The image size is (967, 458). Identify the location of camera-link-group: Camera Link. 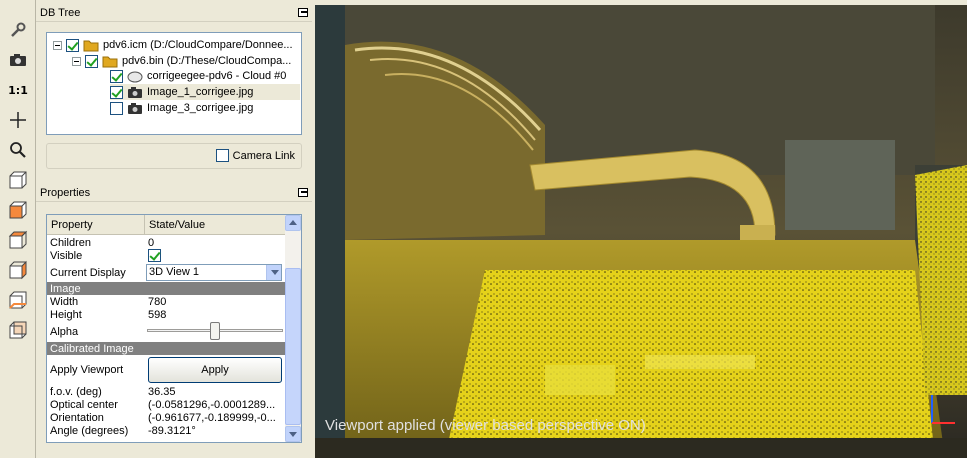
(174, 156).